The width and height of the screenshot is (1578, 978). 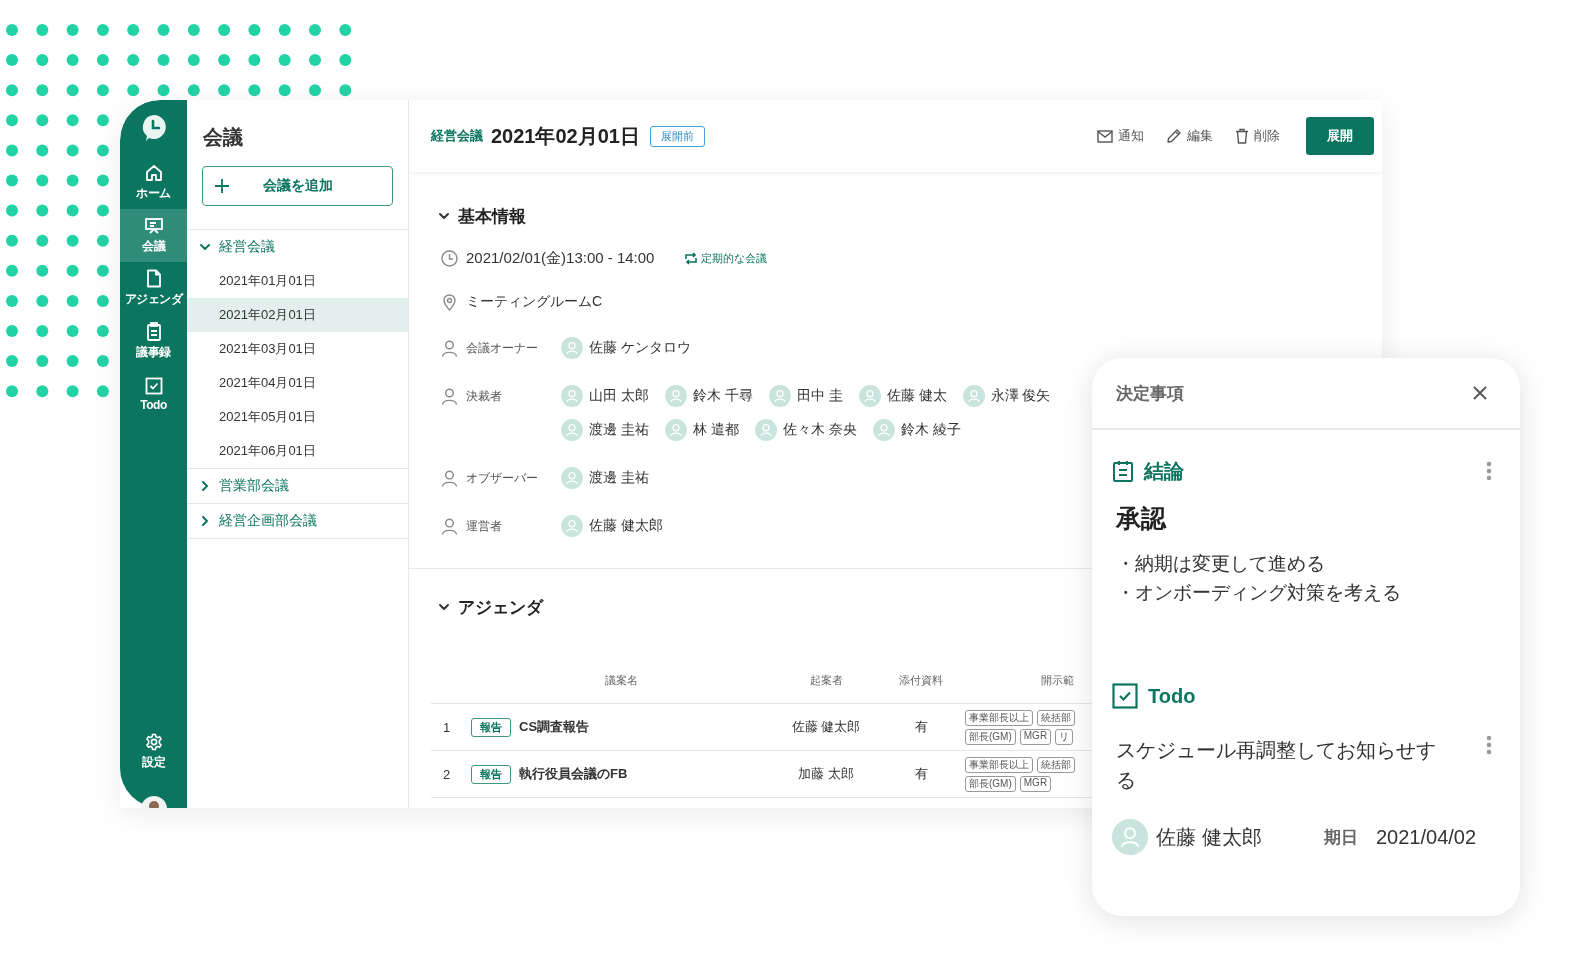 What do you see at coordinates (1259, 593) in the screenshot?
I see `conclusion-point: ・オンボーディング対策を考える` at bounding box center [1259, 593].